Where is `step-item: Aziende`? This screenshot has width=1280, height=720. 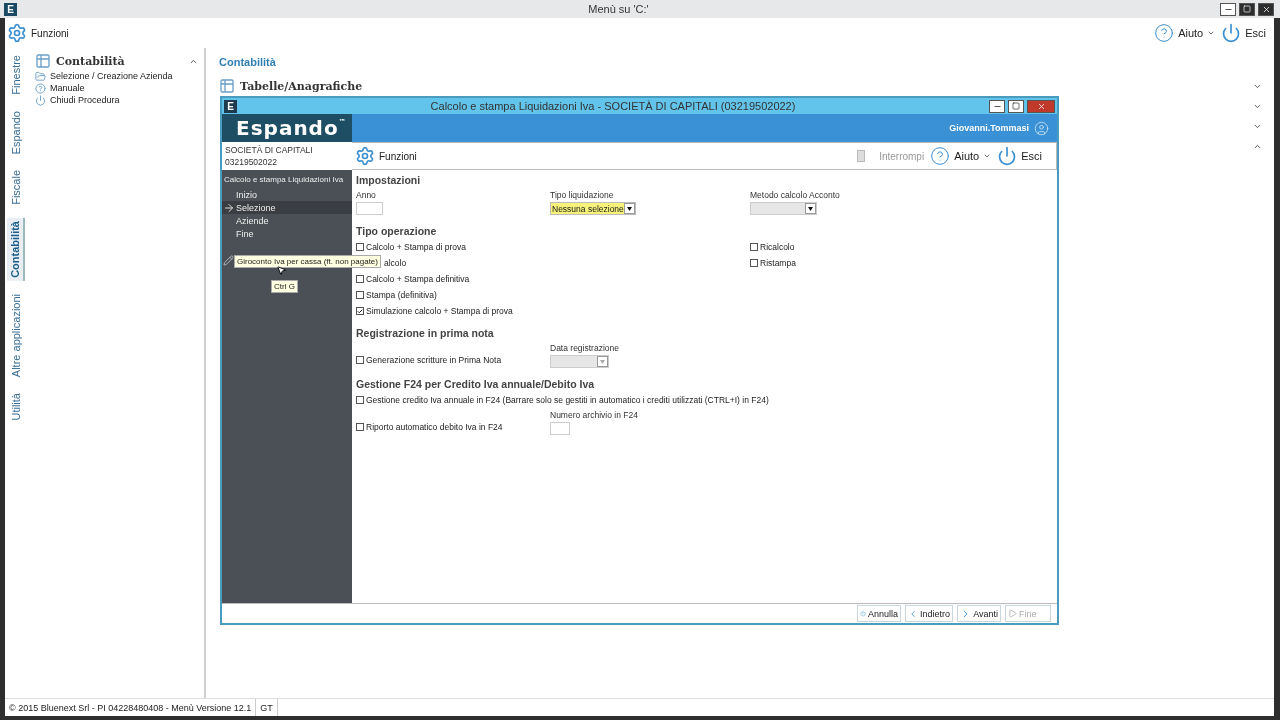 step-item: Aziende is located at coordinates (287, 220).